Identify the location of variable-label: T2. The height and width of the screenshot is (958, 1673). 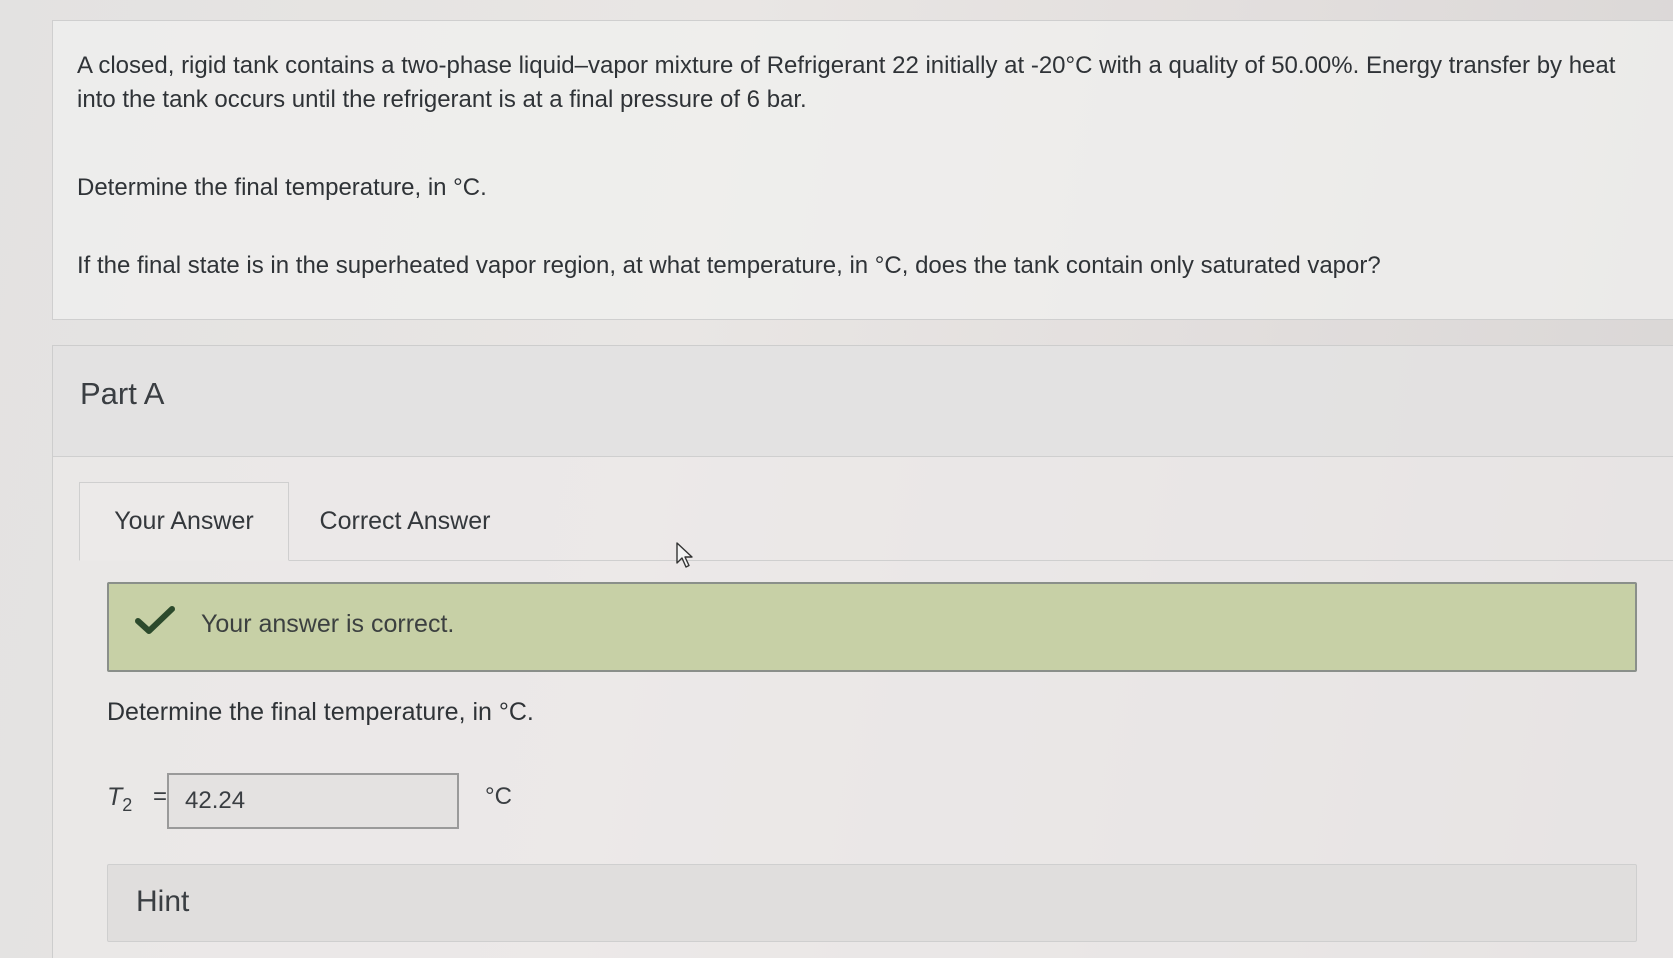
(119, 799).